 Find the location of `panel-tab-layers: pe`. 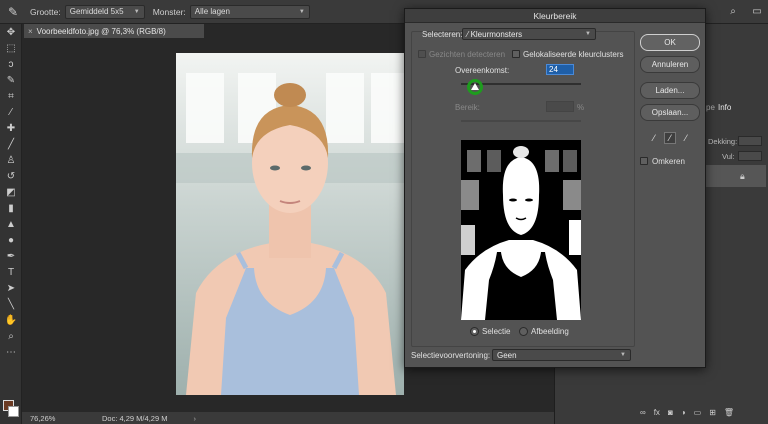

panel-tab-layers: pe is located at coordinates (710, 107).